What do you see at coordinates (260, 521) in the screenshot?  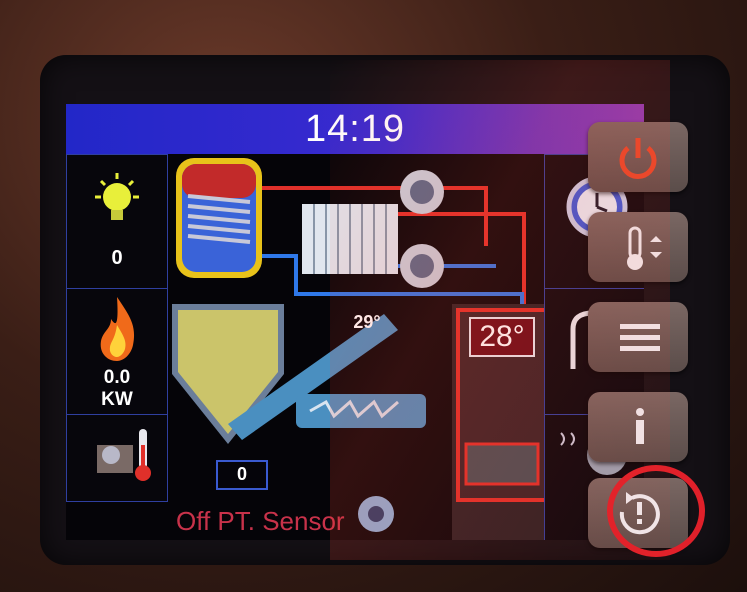 I see `status-message: Off PT. Sensor` at bounding box center [260, 521].